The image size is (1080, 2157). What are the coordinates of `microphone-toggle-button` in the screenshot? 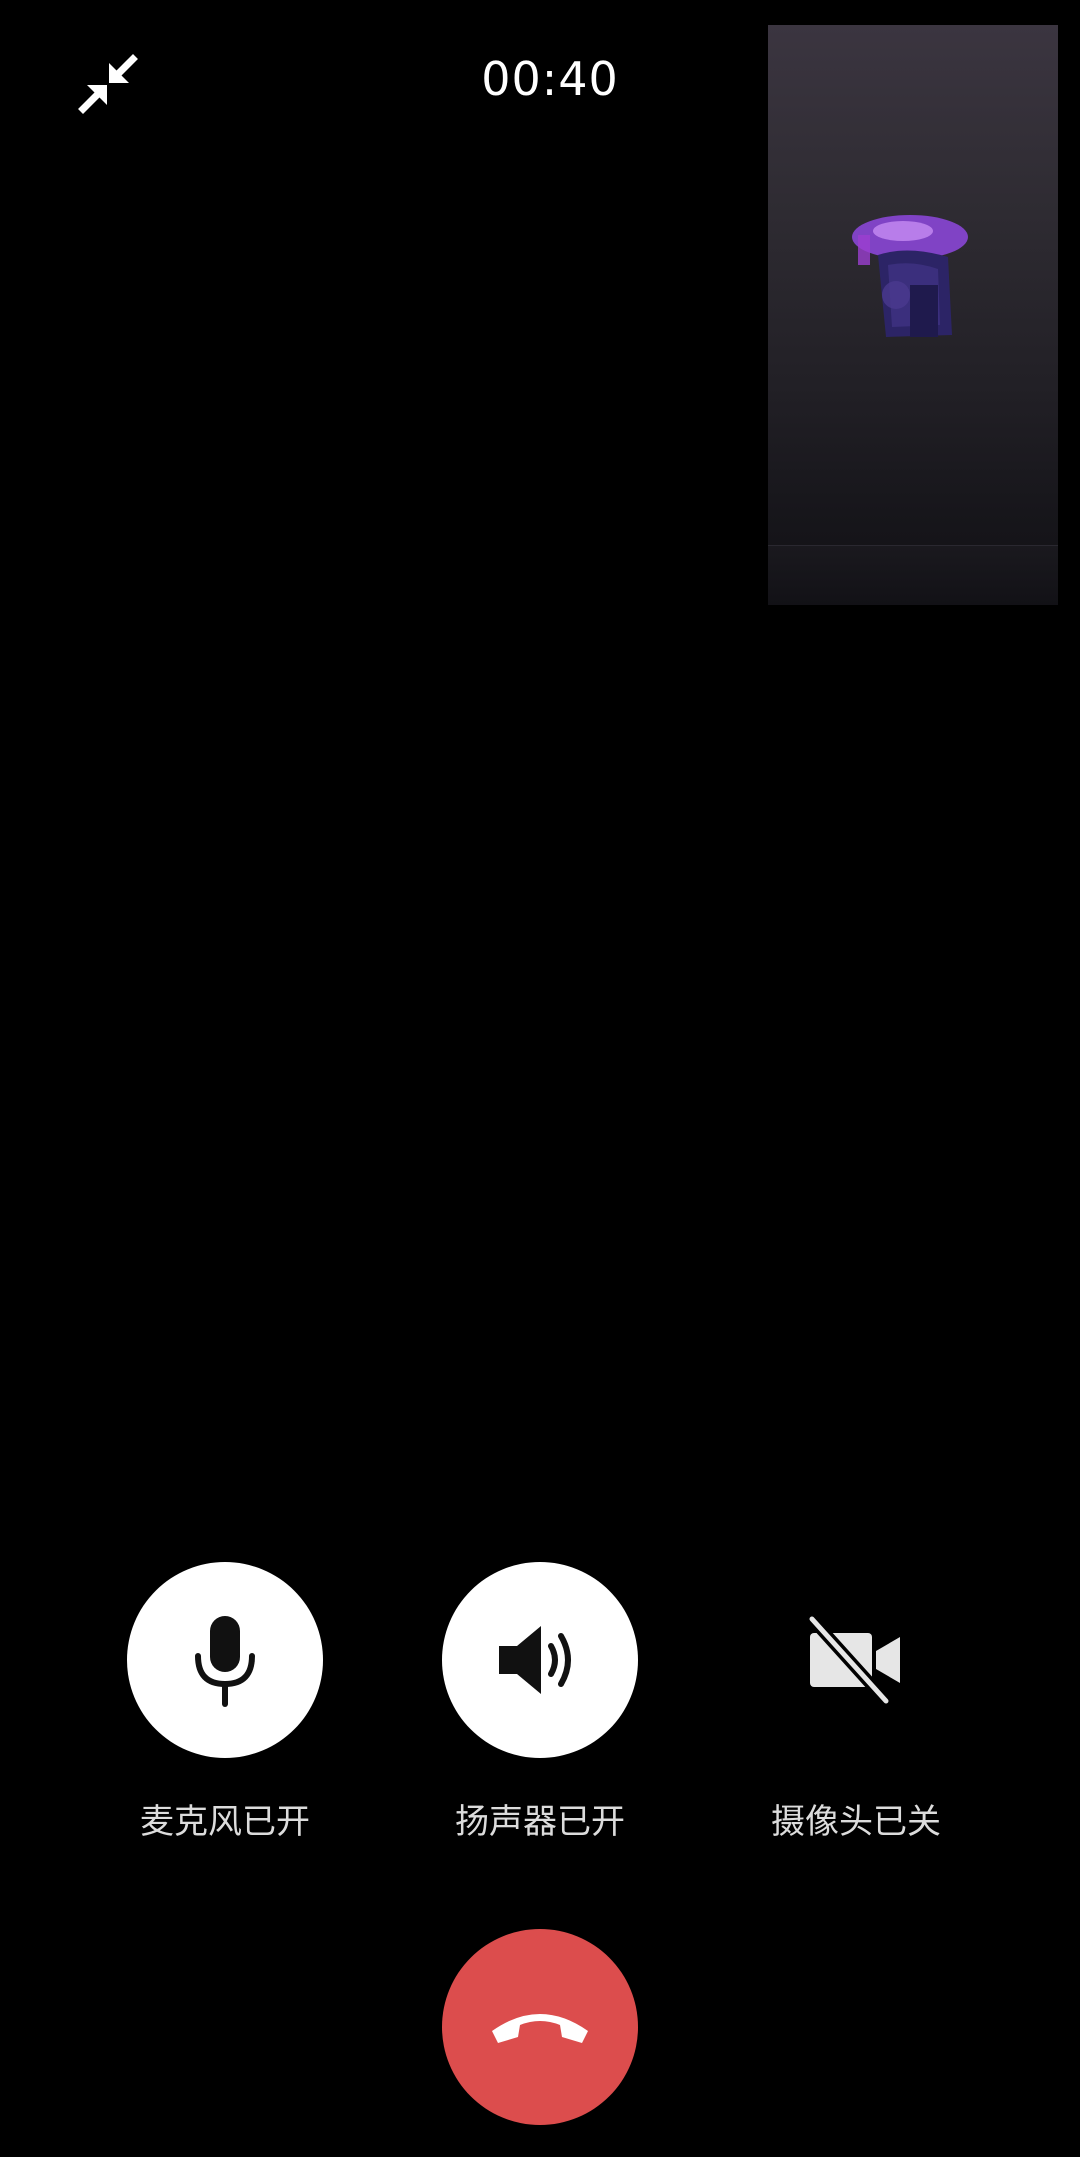 It's located at (225, 1660).